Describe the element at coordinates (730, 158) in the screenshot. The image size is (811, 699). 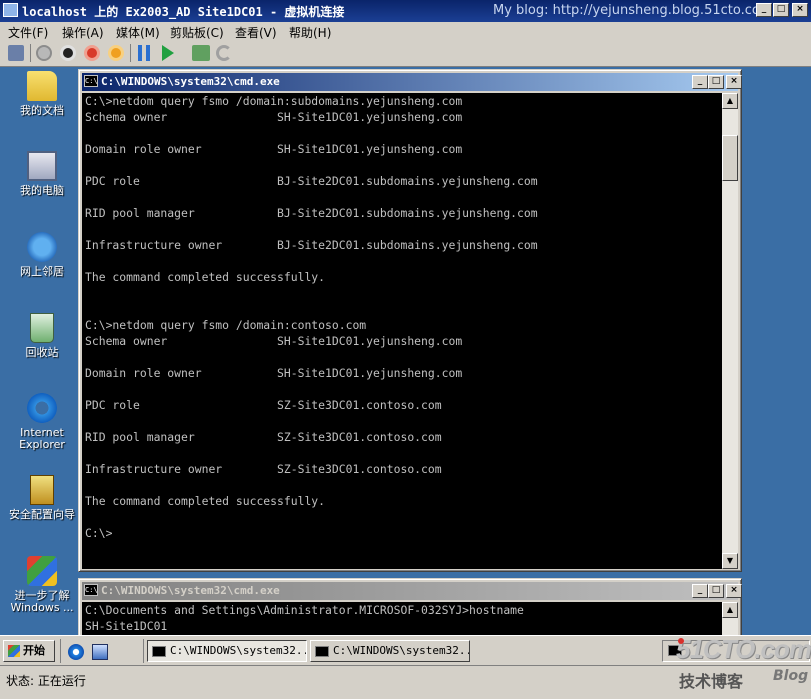
I see `scroll-thumb` at that location.